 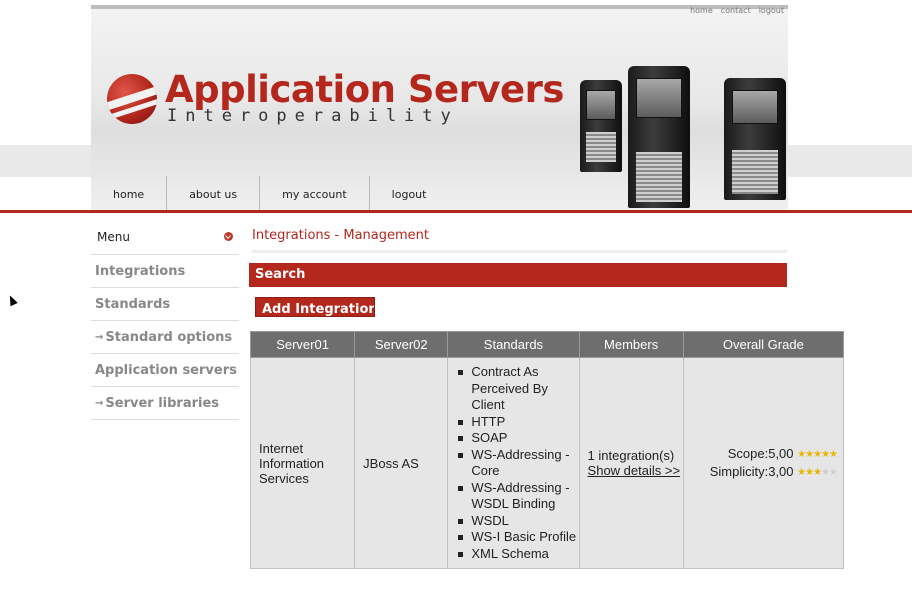 What do you see at coordinates (165, 237) in the screenshot?
I see `menu-header: Menu` at bounding box center [165, 237].